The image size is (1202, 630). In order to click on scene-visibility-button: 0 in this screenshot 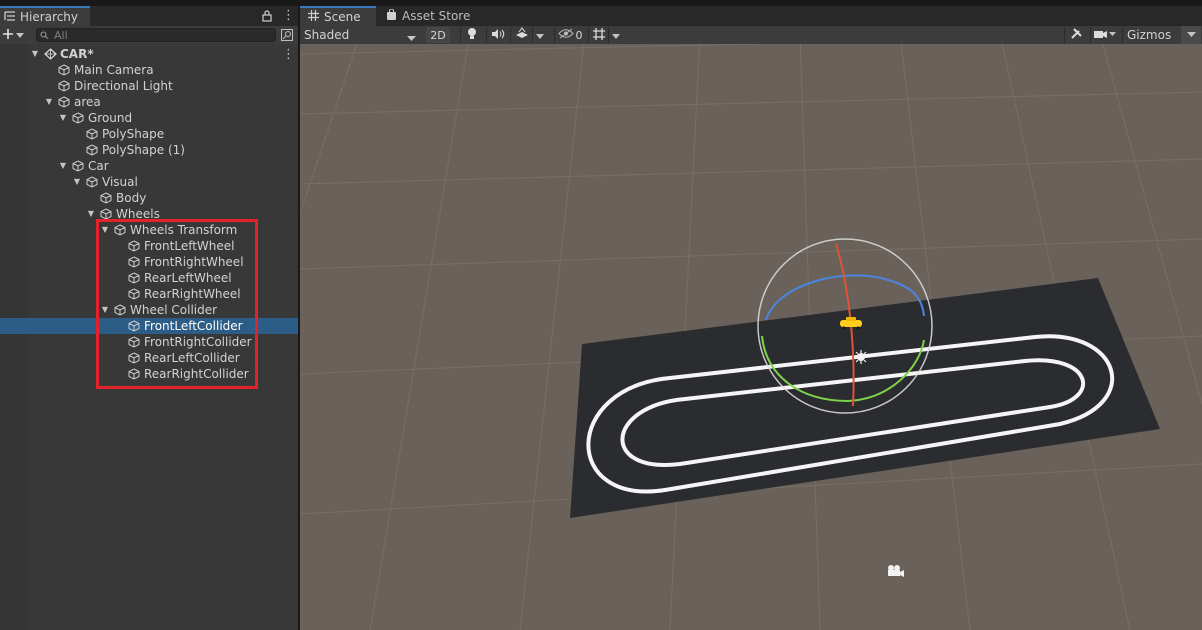, I will do `click(569, 35)`.